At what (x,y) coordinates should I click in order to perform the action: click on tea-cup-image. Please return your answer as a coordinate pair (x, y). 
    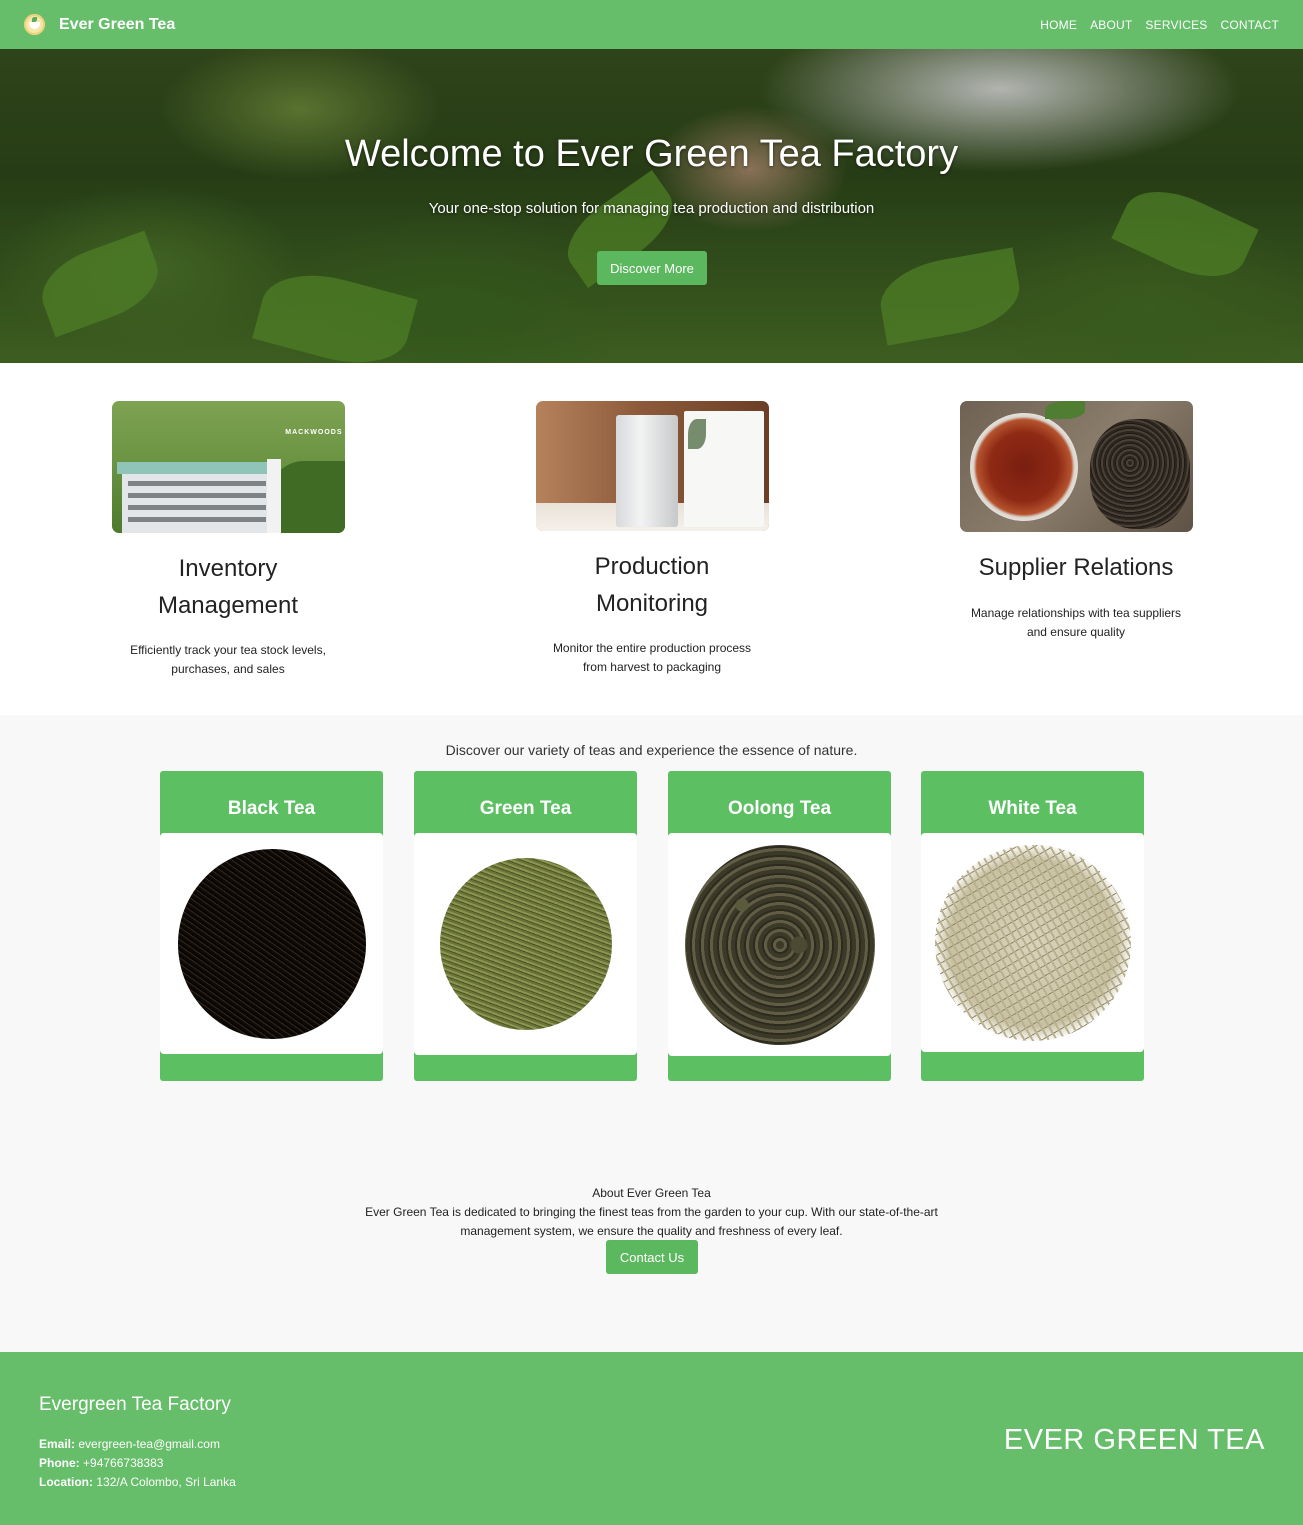
    Looking at the image, I should click on (1076, 466).